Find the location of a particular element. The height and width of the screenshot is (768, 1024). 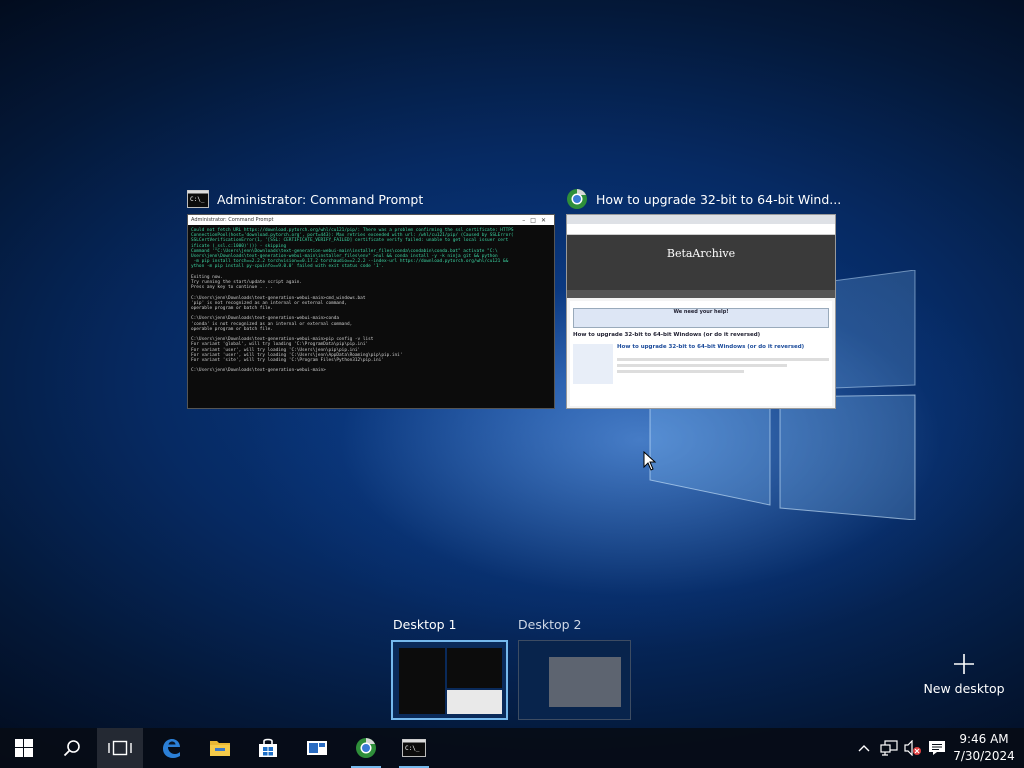

clock-date: 7/30/2024 is located at coordinates (984, 756).